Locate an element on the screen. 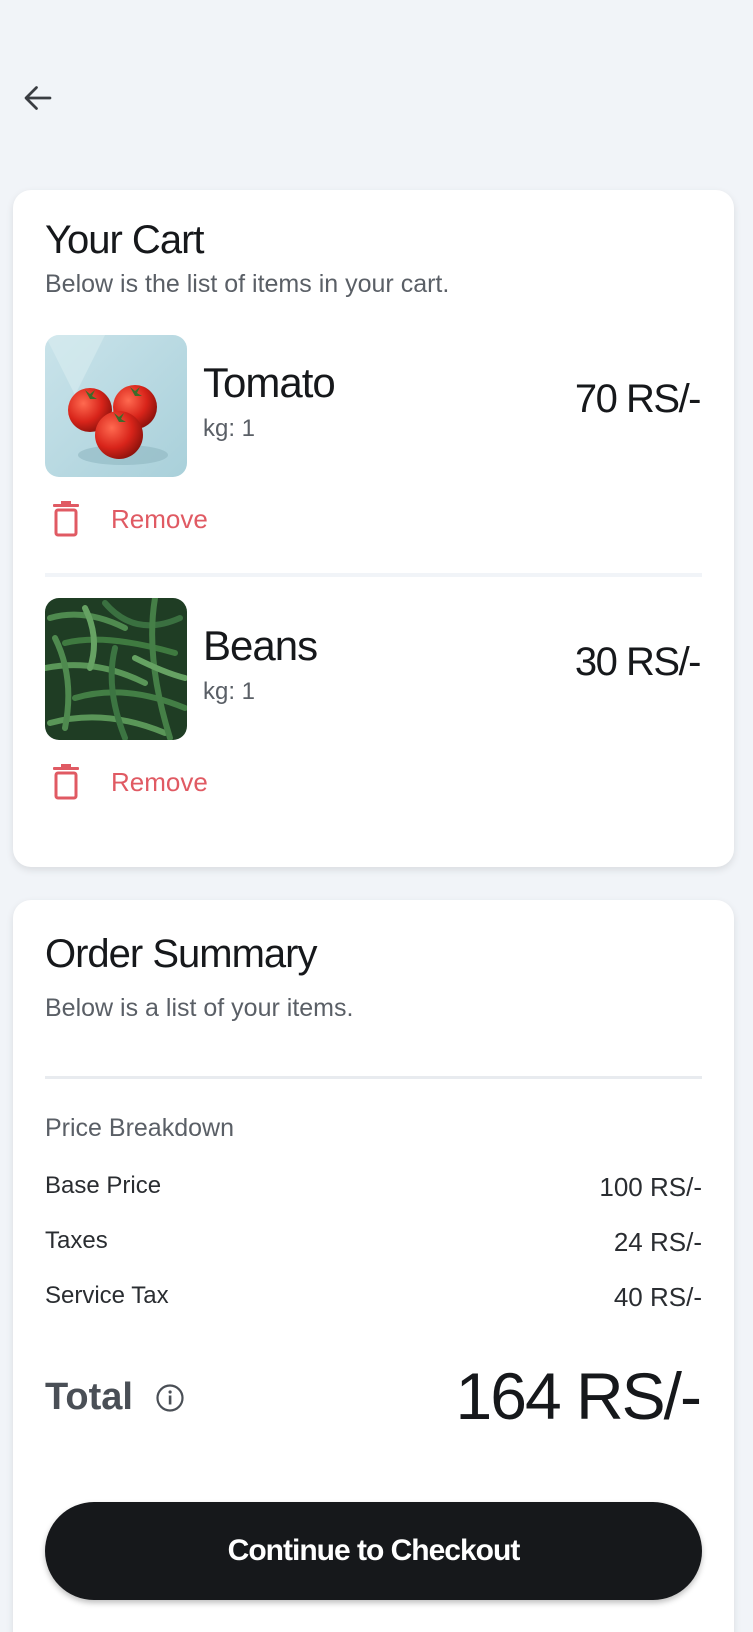 Image resolution: width=753 pixels, height=1632 pixels. item-price: 70 RS/- is located at coordinates (638, 399).